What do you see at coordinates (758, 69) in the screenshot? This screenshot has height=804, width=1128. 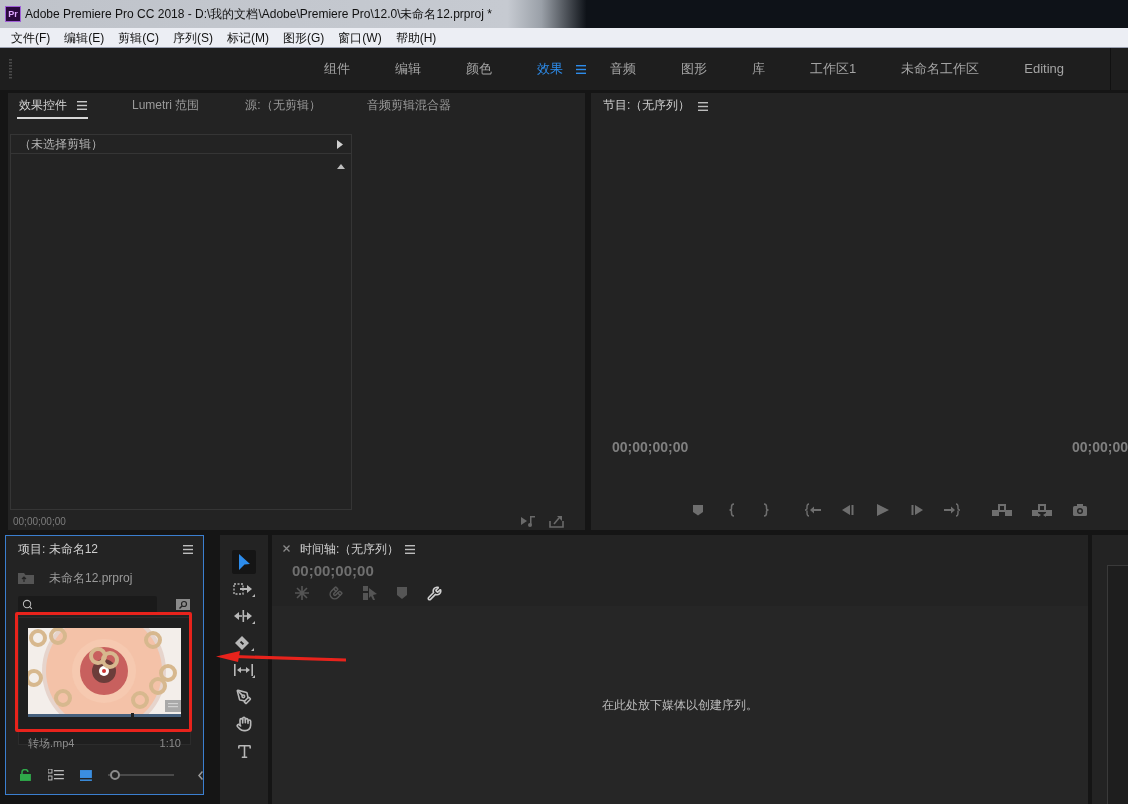 I see `workspace-tab: 库` at bounding box center [758, 69].